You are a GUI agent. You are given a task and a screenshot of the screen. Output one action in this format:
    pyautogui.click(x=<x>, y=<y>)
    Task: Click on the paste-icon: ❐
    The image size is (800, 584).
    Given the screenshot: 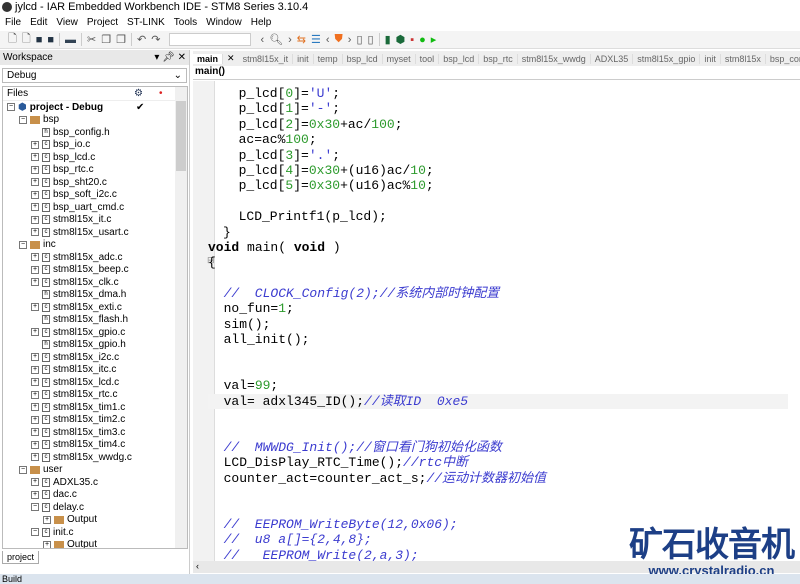 What is the action you would take?
    pyautogui.click(x=121, y=39)
    